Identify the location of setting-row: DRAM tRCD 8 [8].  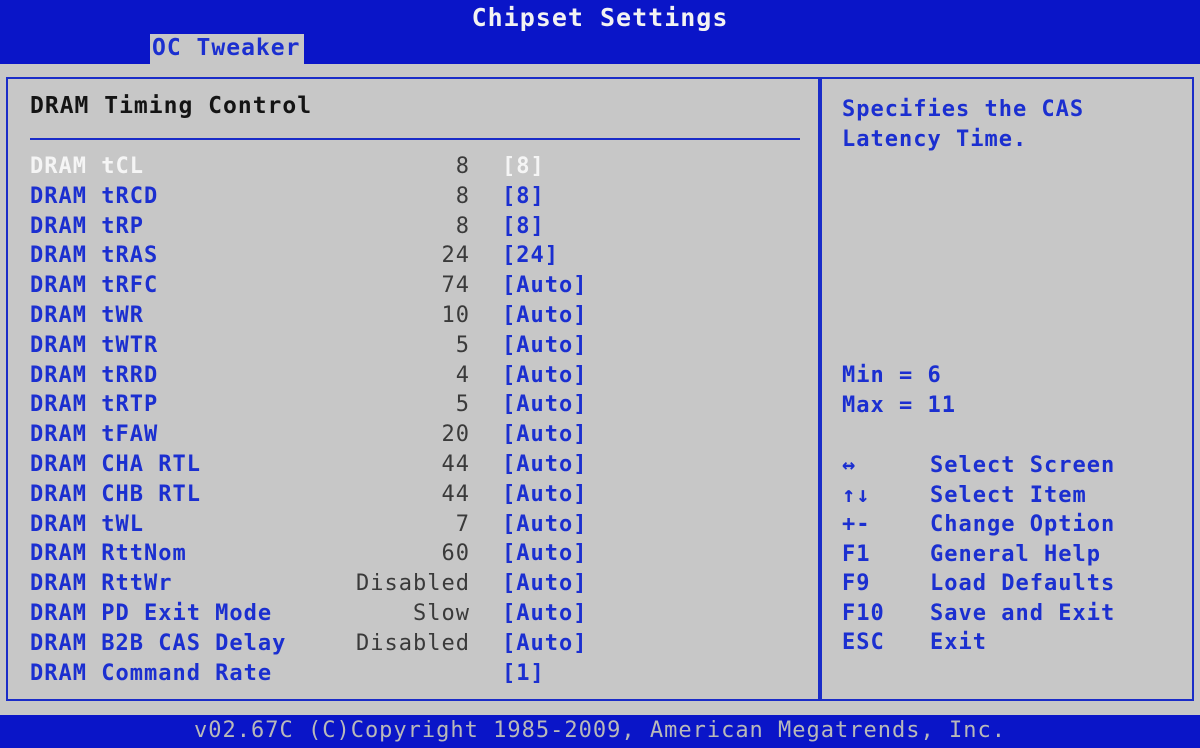
(413, 197).